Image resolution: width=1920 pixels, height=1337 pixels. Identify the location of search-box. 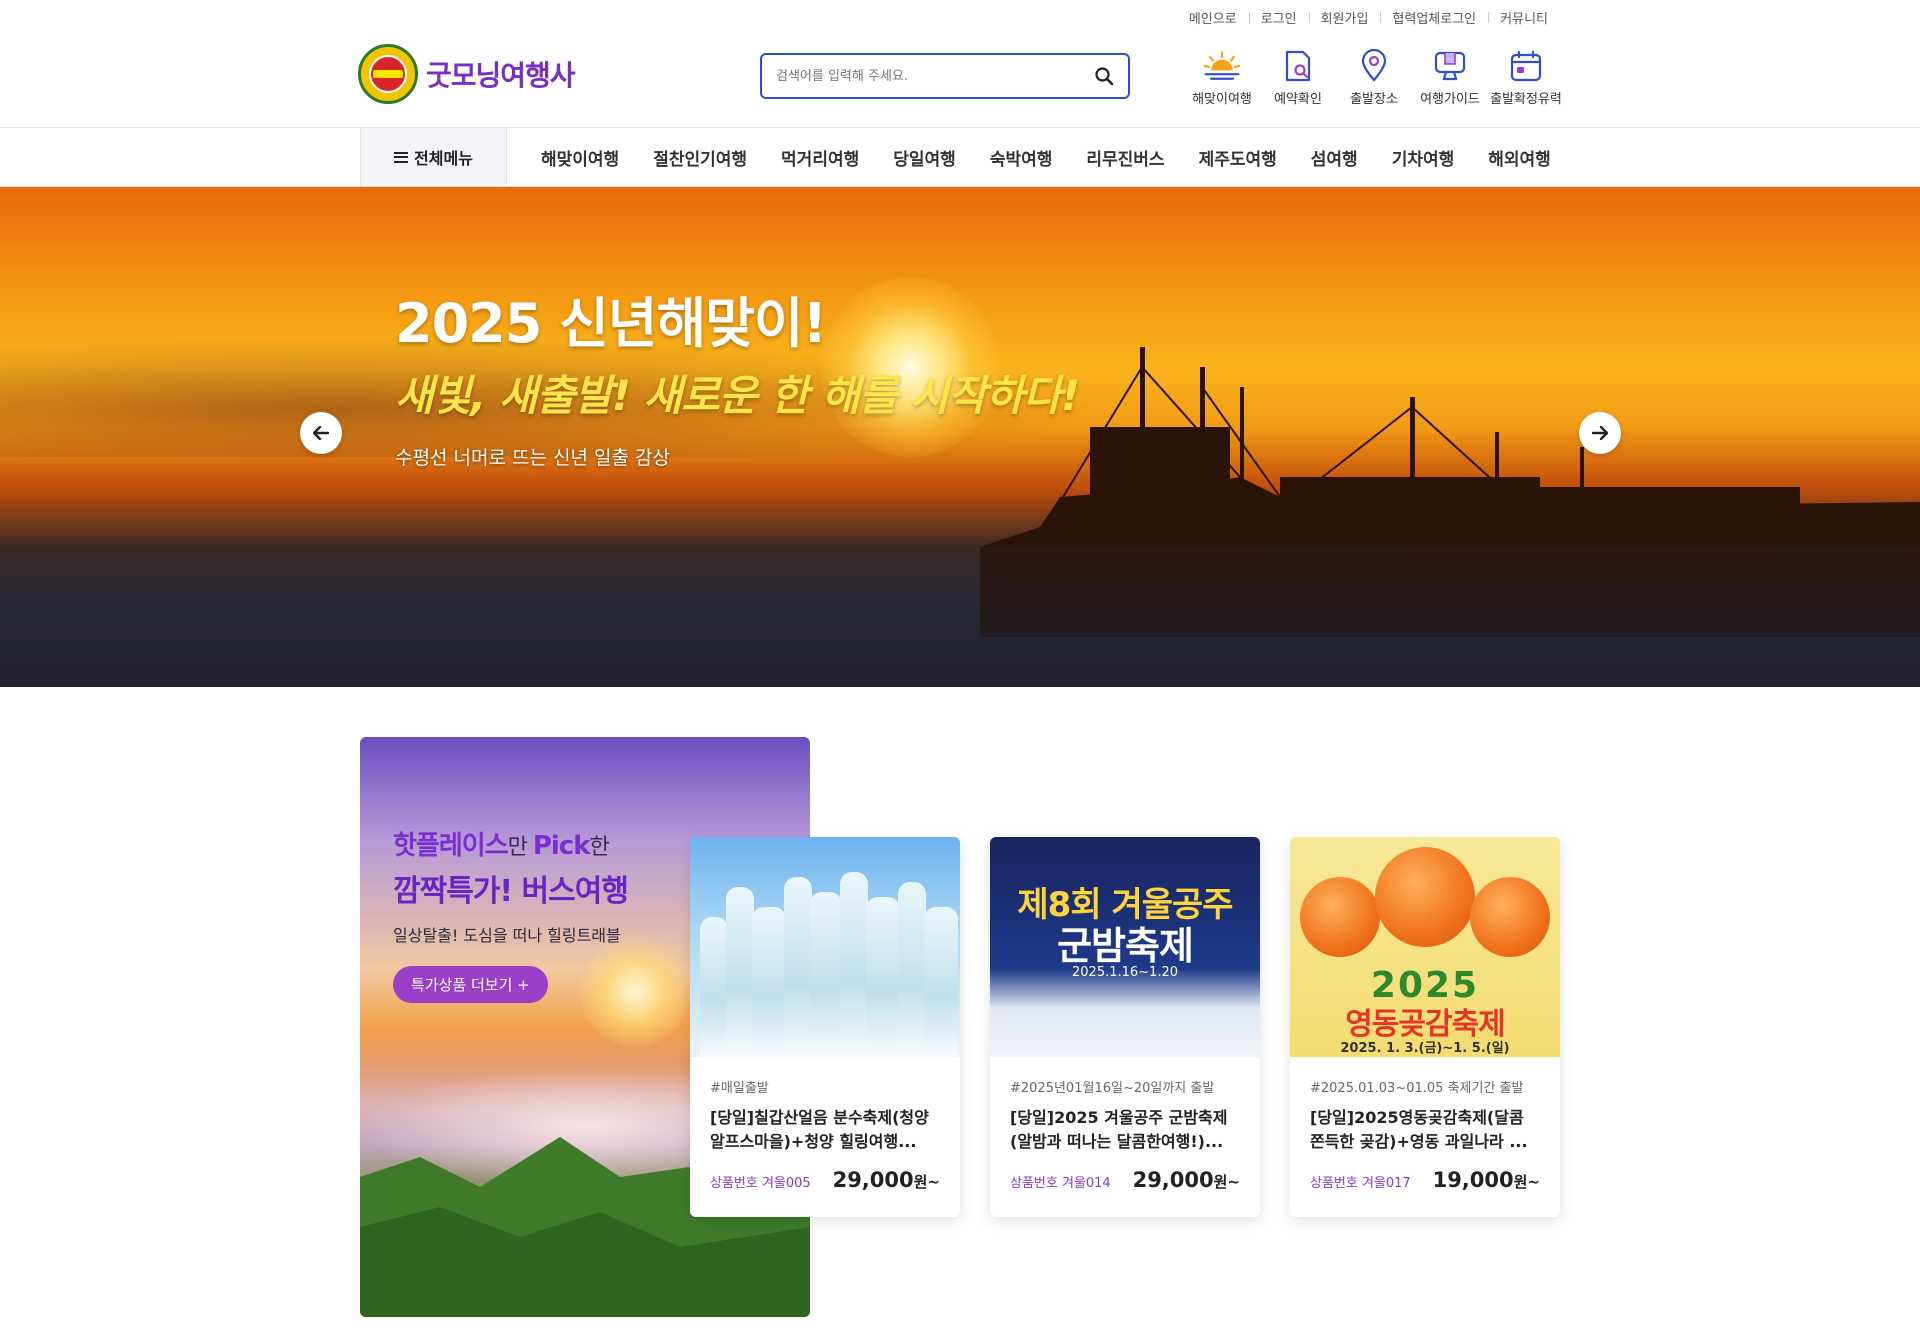
(945, 76).